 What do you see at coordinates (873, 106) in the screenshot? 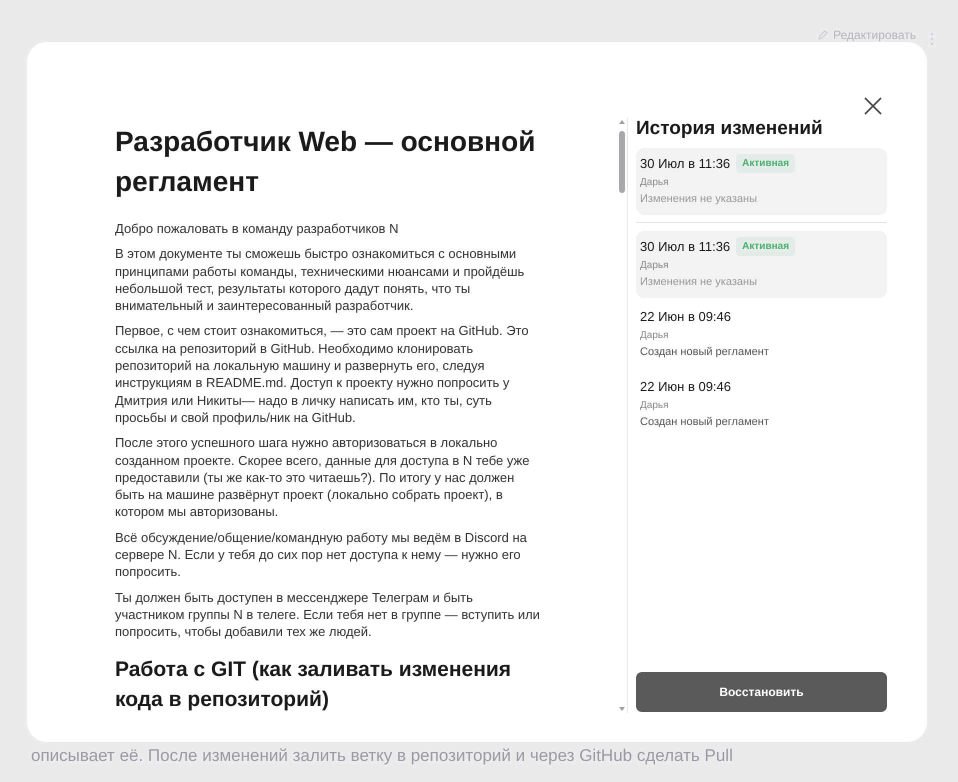
I see `close-icon` at bounding box center [873, 106].